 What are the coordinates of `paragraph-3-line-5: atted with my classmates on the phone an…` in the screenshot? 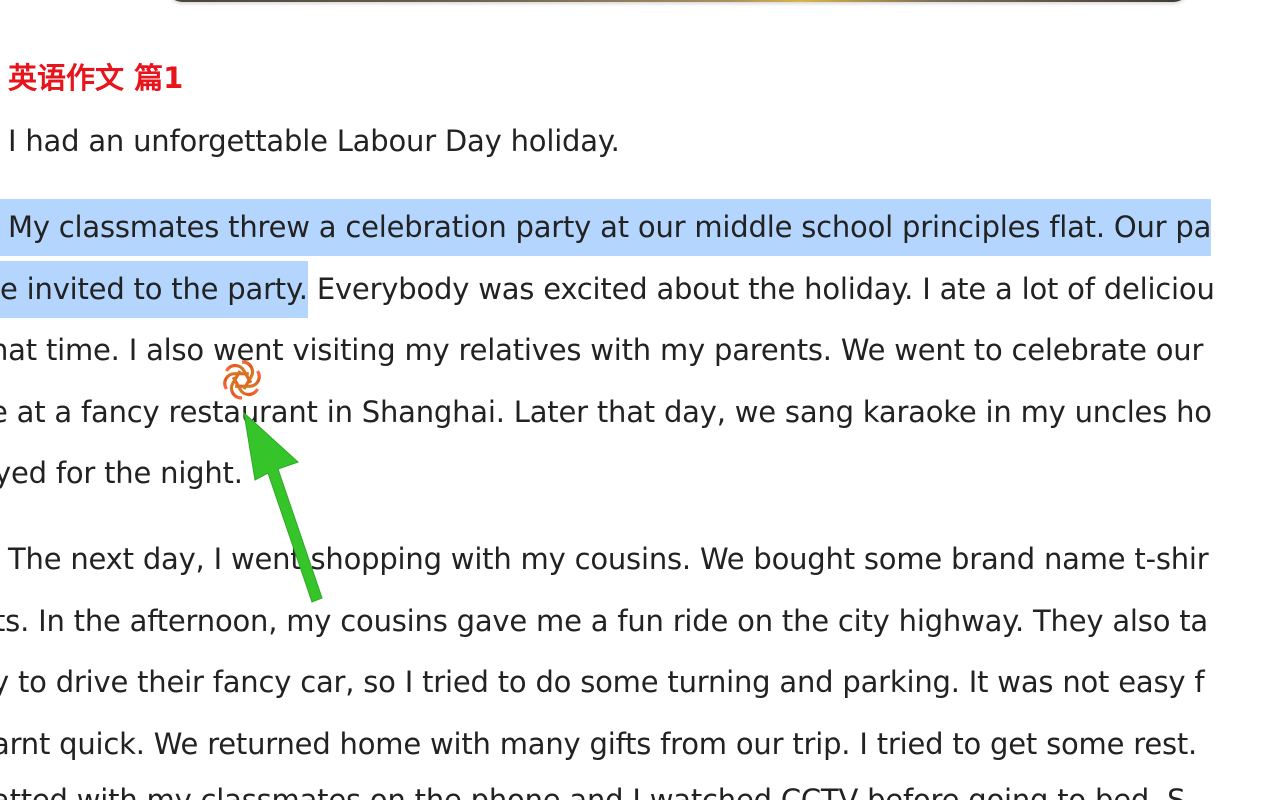 It's located at (593, 791).